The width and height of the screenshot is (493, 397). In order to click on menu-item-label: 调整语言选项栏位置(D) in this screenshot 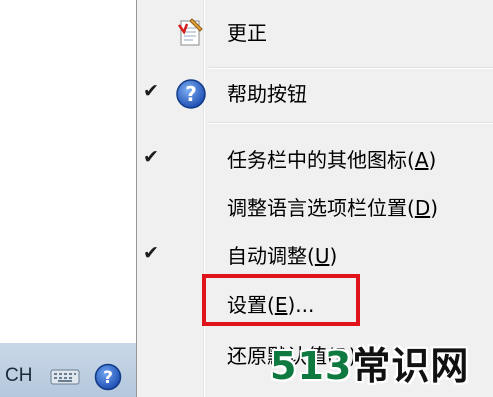, I will do `click(333, 208)`.